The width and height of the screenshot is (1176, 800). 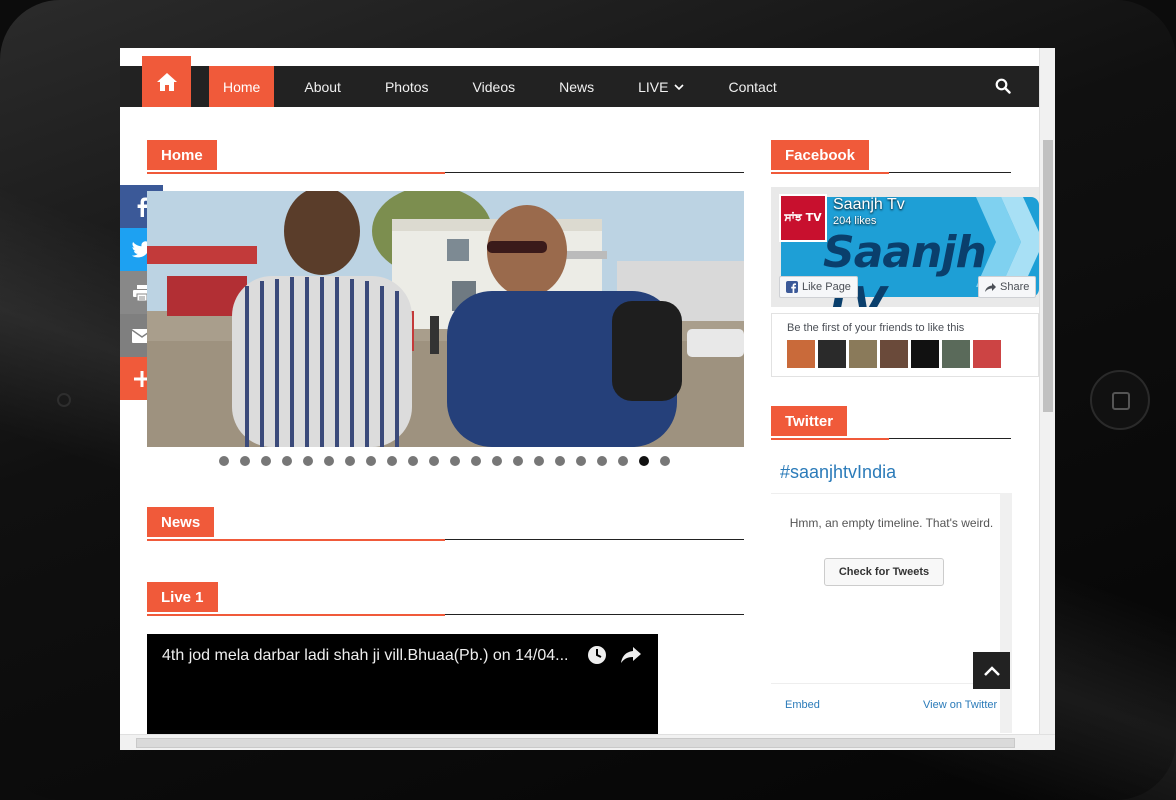 I want to click on nav-item-about: About, so click(x=322, y=86).